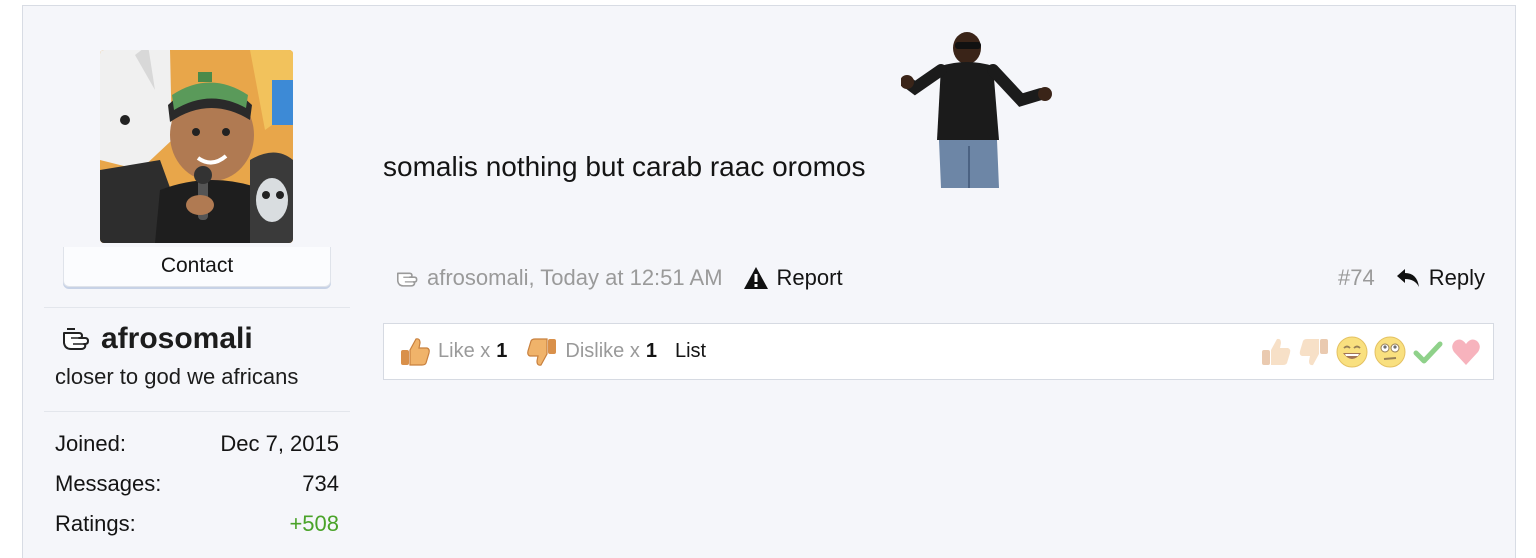 The image size is (1536, 558). Describe the element at coordinates (1356, 278) in the screenshot. I see `post-number-link: #74` at that location.